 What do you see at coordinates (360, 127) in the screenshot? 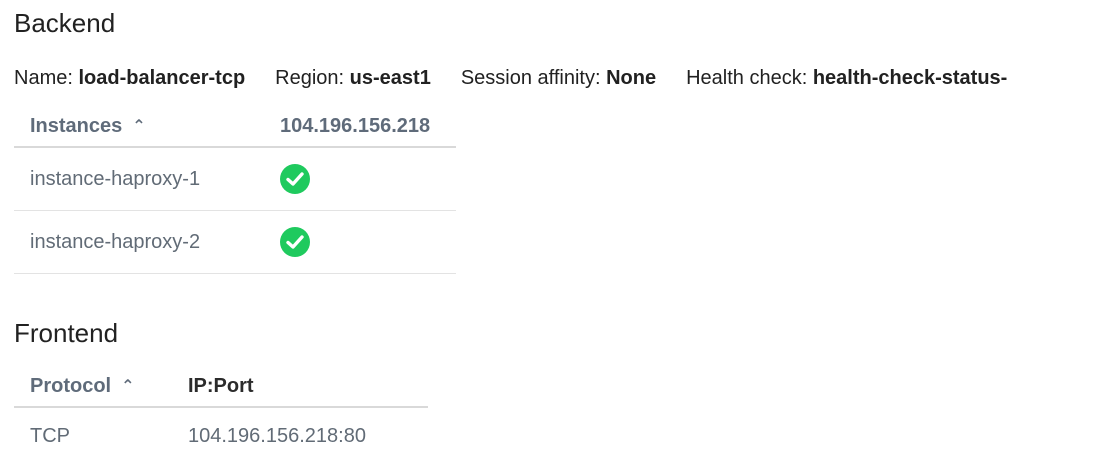
I see `column-header-ip: 104.196.156.218` at bounding box center [360, 127].